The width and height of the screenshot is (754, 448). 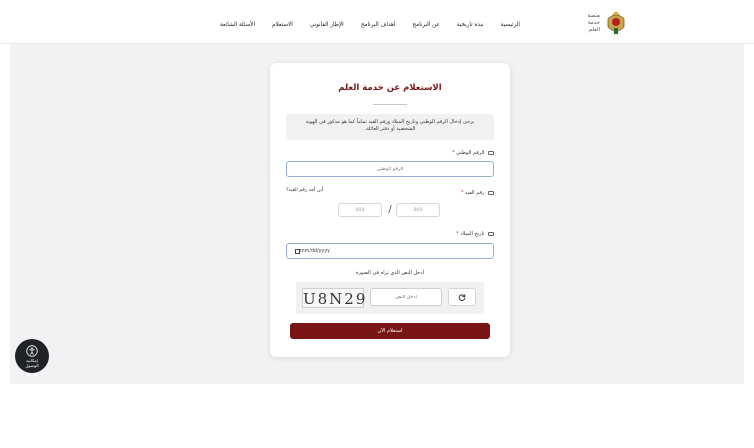 I want to click on captcha-title: أدخل النص الذي تراه في الصورة, so click(x=390, y=273).